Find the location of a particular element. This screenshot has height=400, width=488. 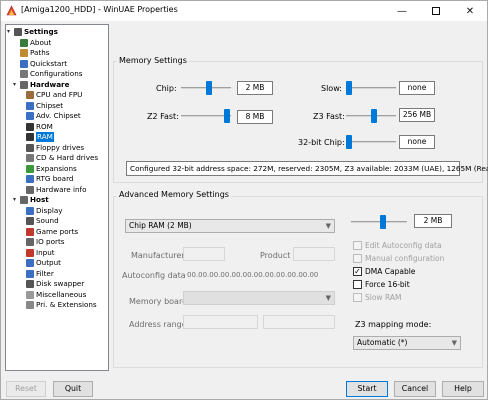

tree-item-hardware-info: Hardware info is located at coordinates (52, 190).